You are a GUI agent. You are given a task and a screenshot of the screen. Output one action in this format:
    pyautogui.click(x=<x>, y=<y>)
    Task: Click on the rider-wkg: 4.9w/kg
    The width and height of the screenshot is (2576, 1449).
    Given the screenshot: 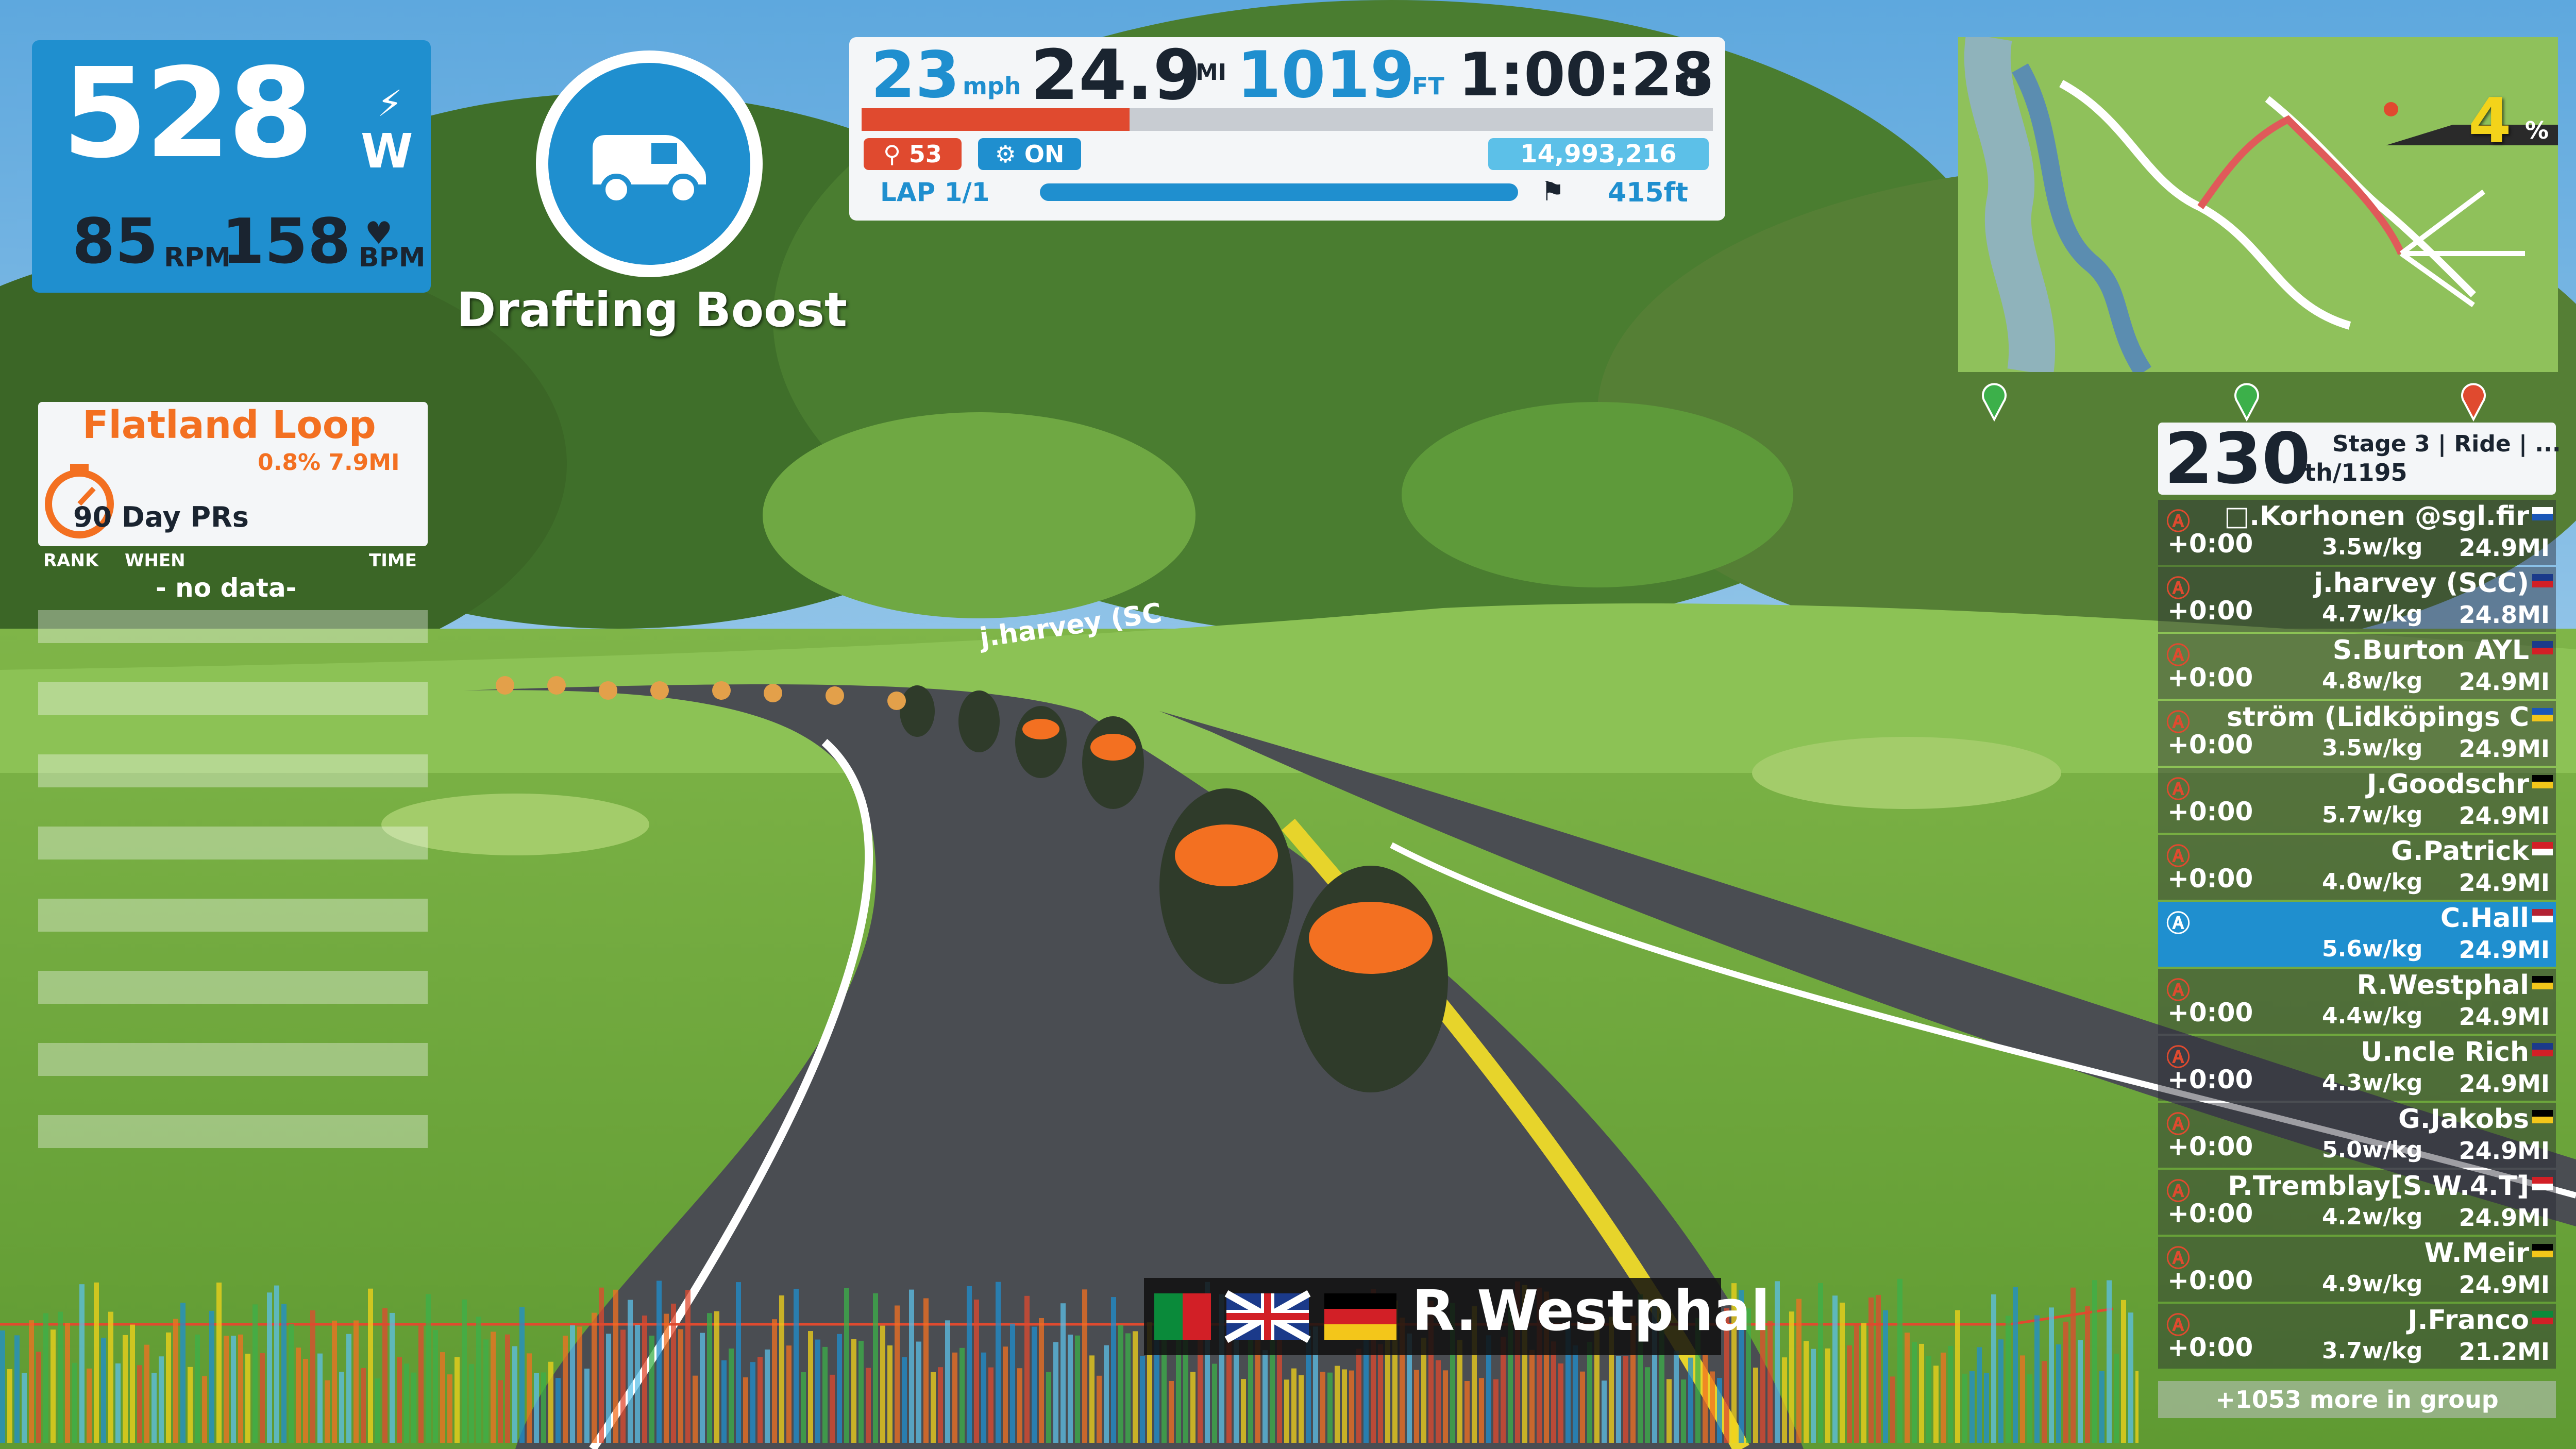 What is the action you would take?
    pyautogui.click(x=2372, y=1284)
    